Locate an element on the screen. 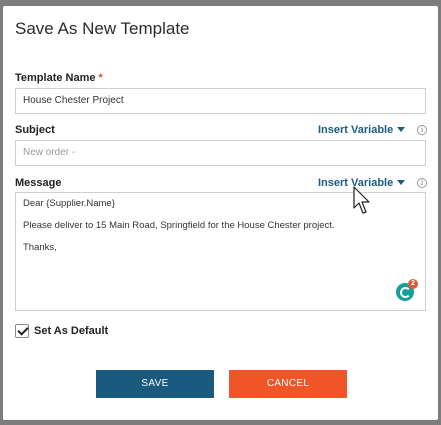 The height and width of the screenshot is (425, 441). cancel-button: CANCEL is located at coordinates (288, 384).